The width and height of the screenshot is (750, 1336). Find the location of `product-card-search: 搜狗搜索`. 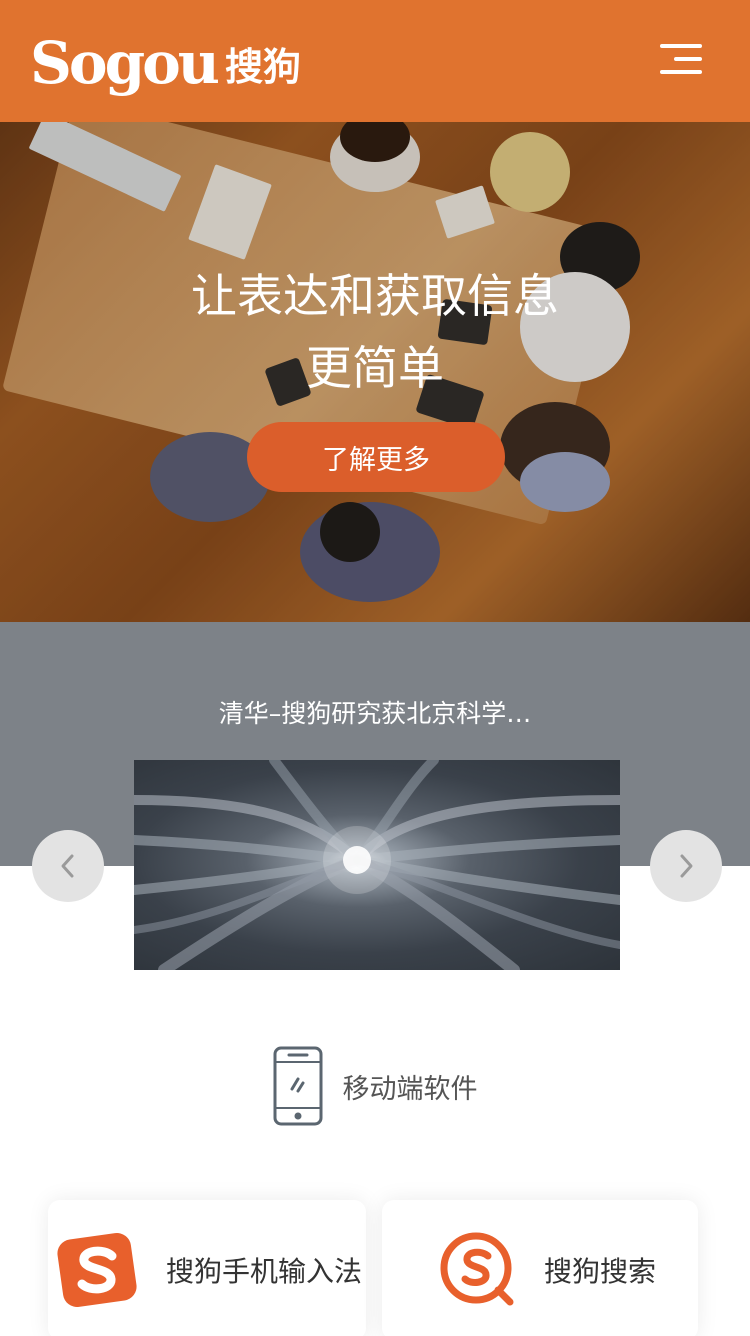

product-card-search: 搜狗搜索 is located at coordinates (540, 1268).